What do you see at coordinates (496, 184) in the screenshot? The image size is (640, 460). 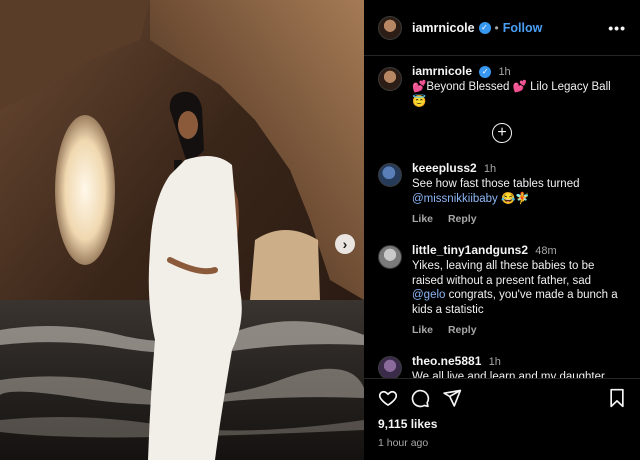 I see `comment-text-body: See how fast those tables turned` at bounding box center [496, 184].